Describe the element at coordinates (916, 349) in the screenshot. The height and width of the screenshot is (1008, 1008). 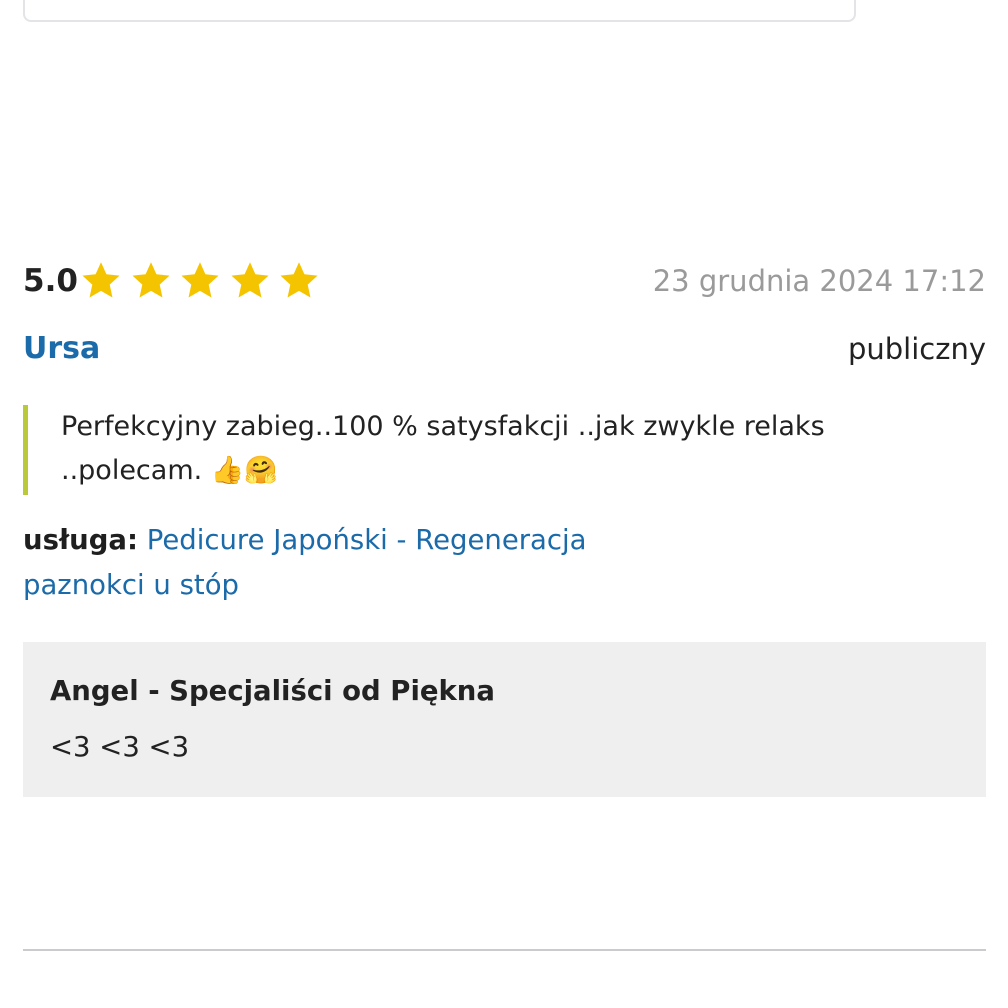
I see `visibility-label: publiczny` at that location.